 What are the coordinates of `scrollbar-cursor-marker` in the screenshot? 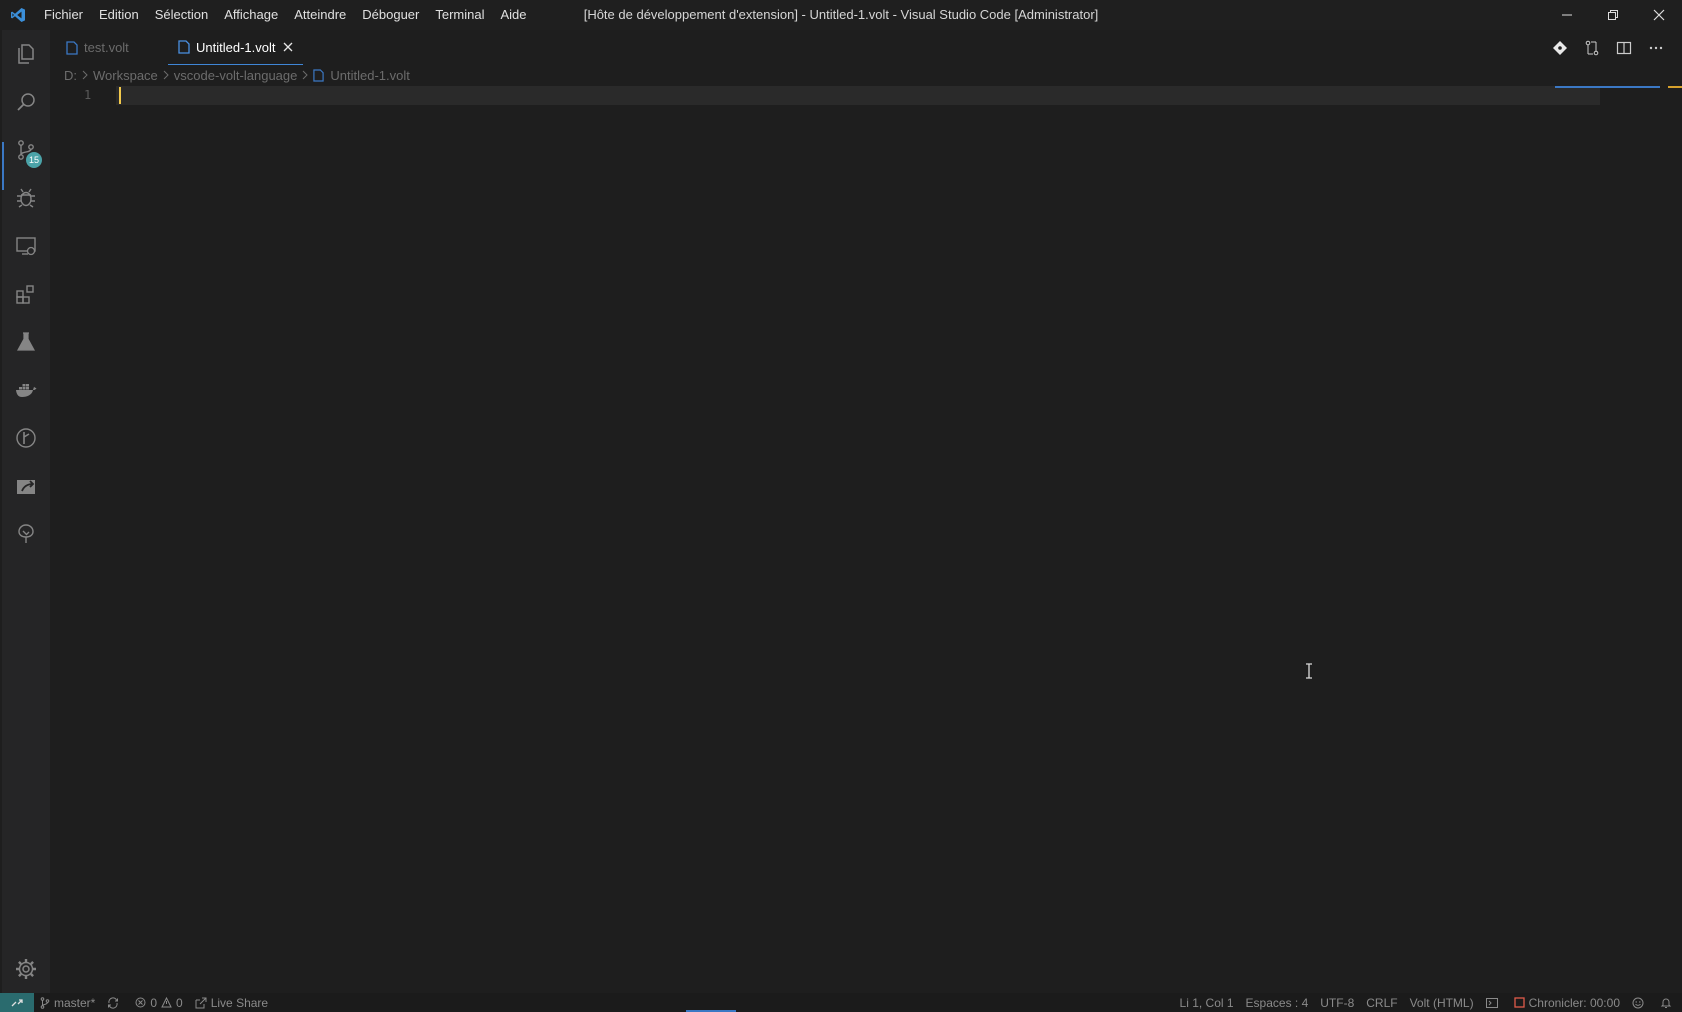 It's located at (1675, 87).